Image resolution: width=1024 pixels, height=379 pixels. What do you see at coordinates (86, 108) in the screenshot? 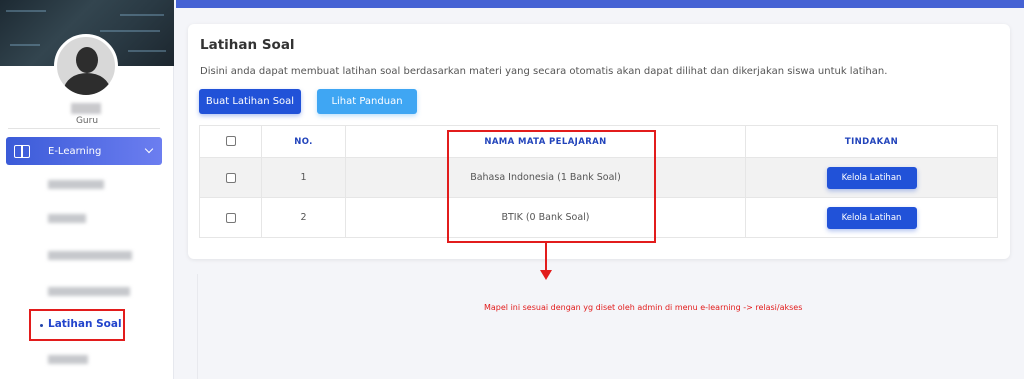
I see `user-name-blurred` at bounding box center [86, 108].